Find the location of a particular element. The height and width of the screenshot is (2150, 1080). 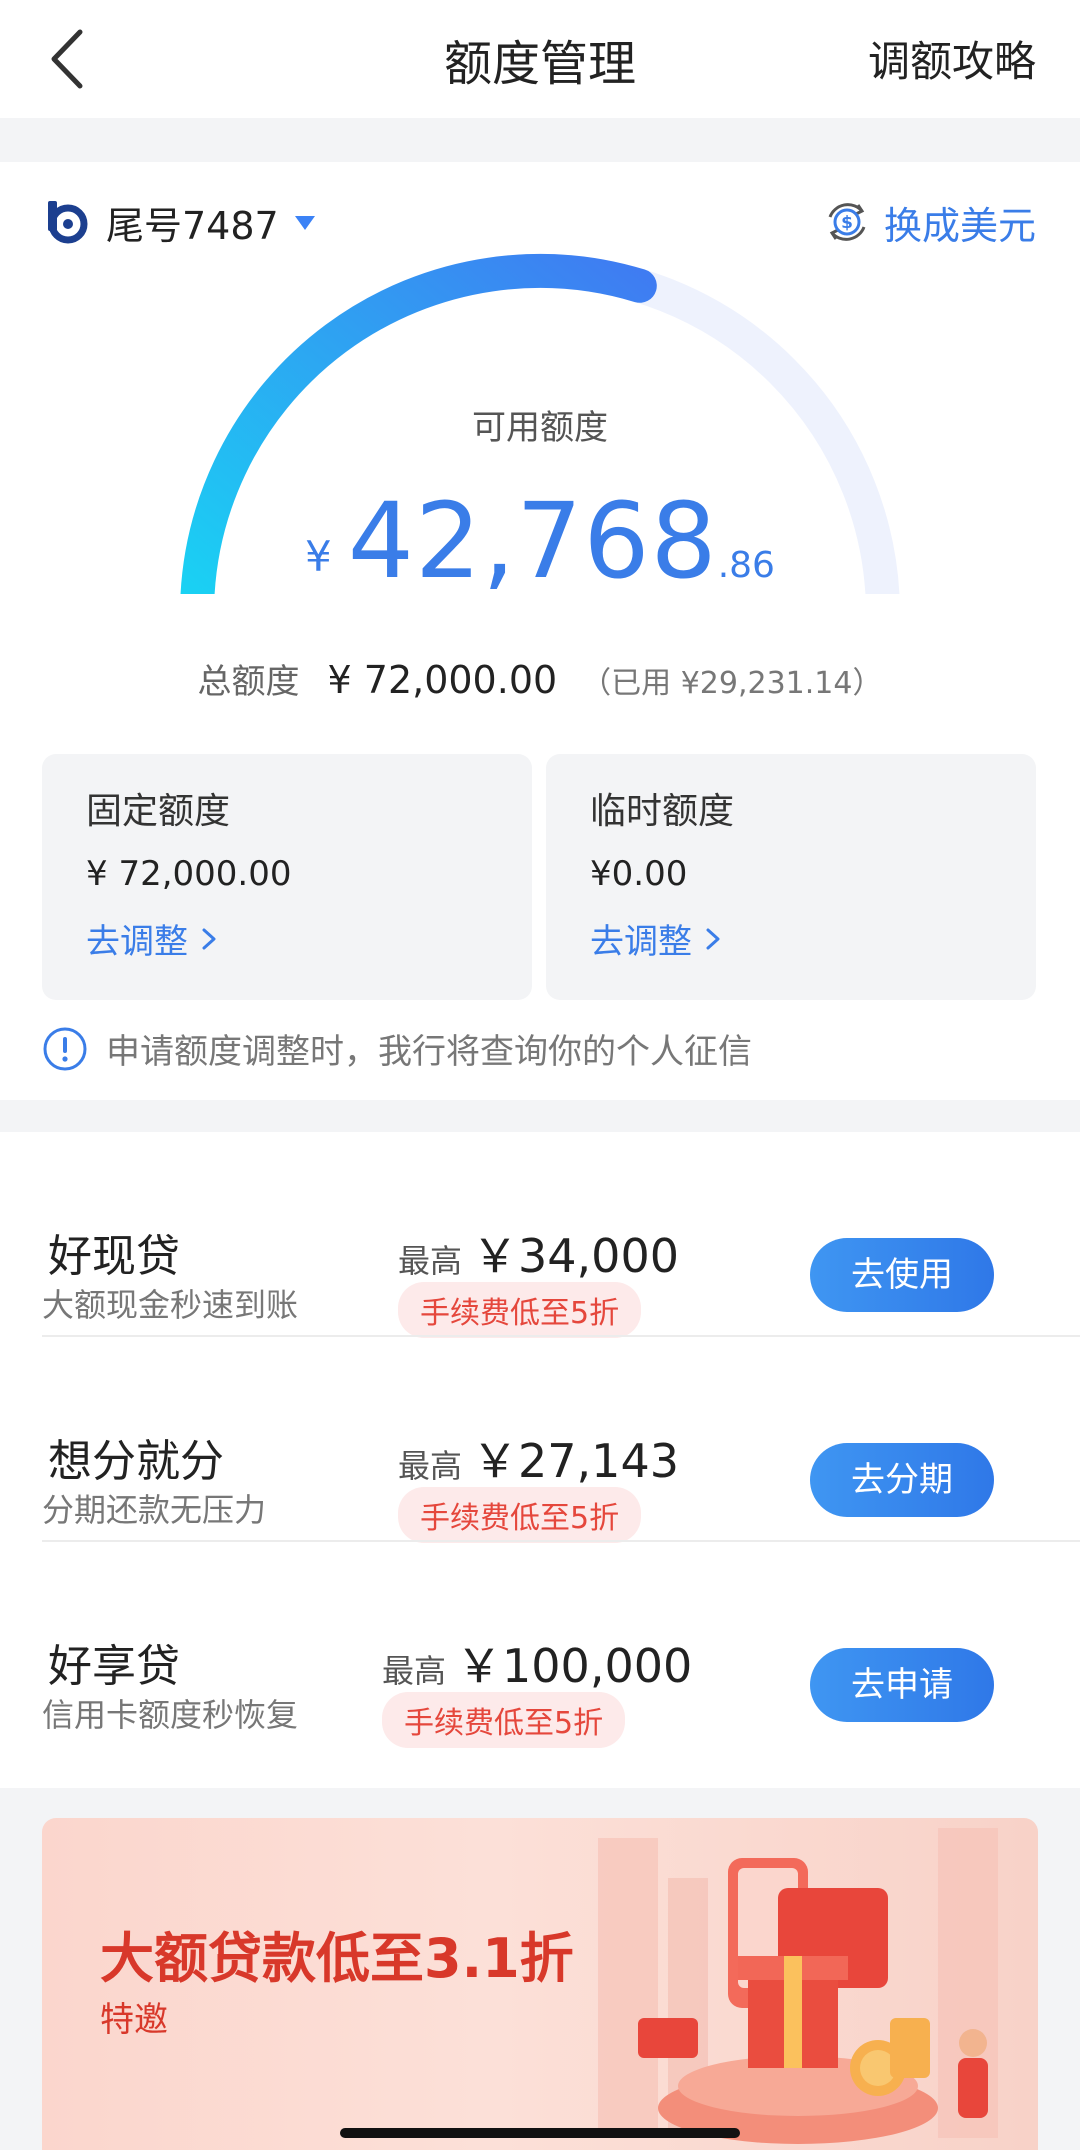

loan-description: 分期还款无压力 is located at coordinates (154, 1510).